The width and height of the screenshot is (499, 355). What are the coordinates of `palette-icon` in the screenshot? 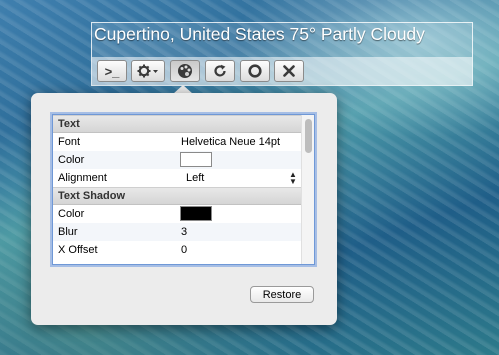 It's located at (185, 71).